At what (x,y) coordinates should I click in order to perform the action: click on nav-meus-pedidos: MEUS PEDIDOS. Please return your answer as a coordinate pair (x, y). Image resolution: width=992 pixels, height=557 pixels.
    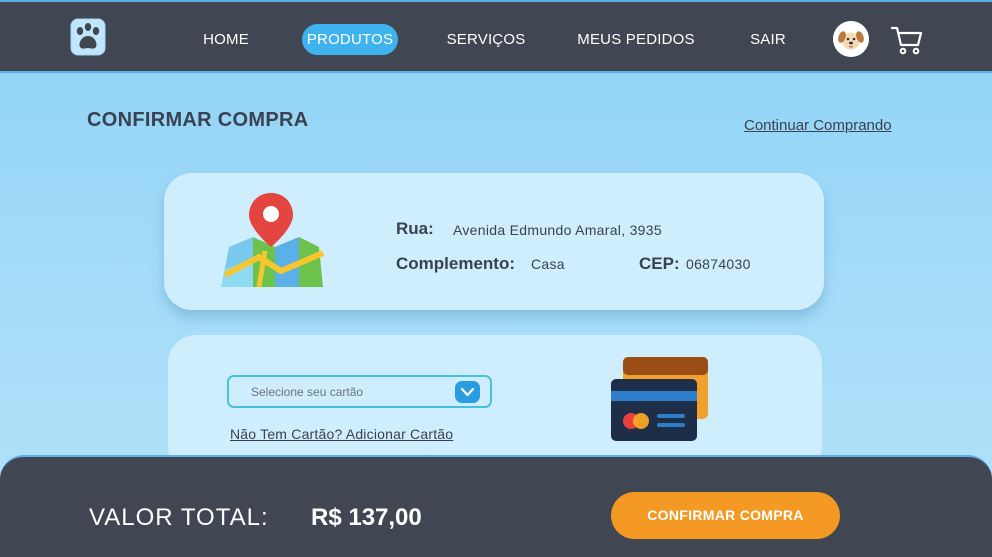
    Looking at the image, I should click on (636, 39).